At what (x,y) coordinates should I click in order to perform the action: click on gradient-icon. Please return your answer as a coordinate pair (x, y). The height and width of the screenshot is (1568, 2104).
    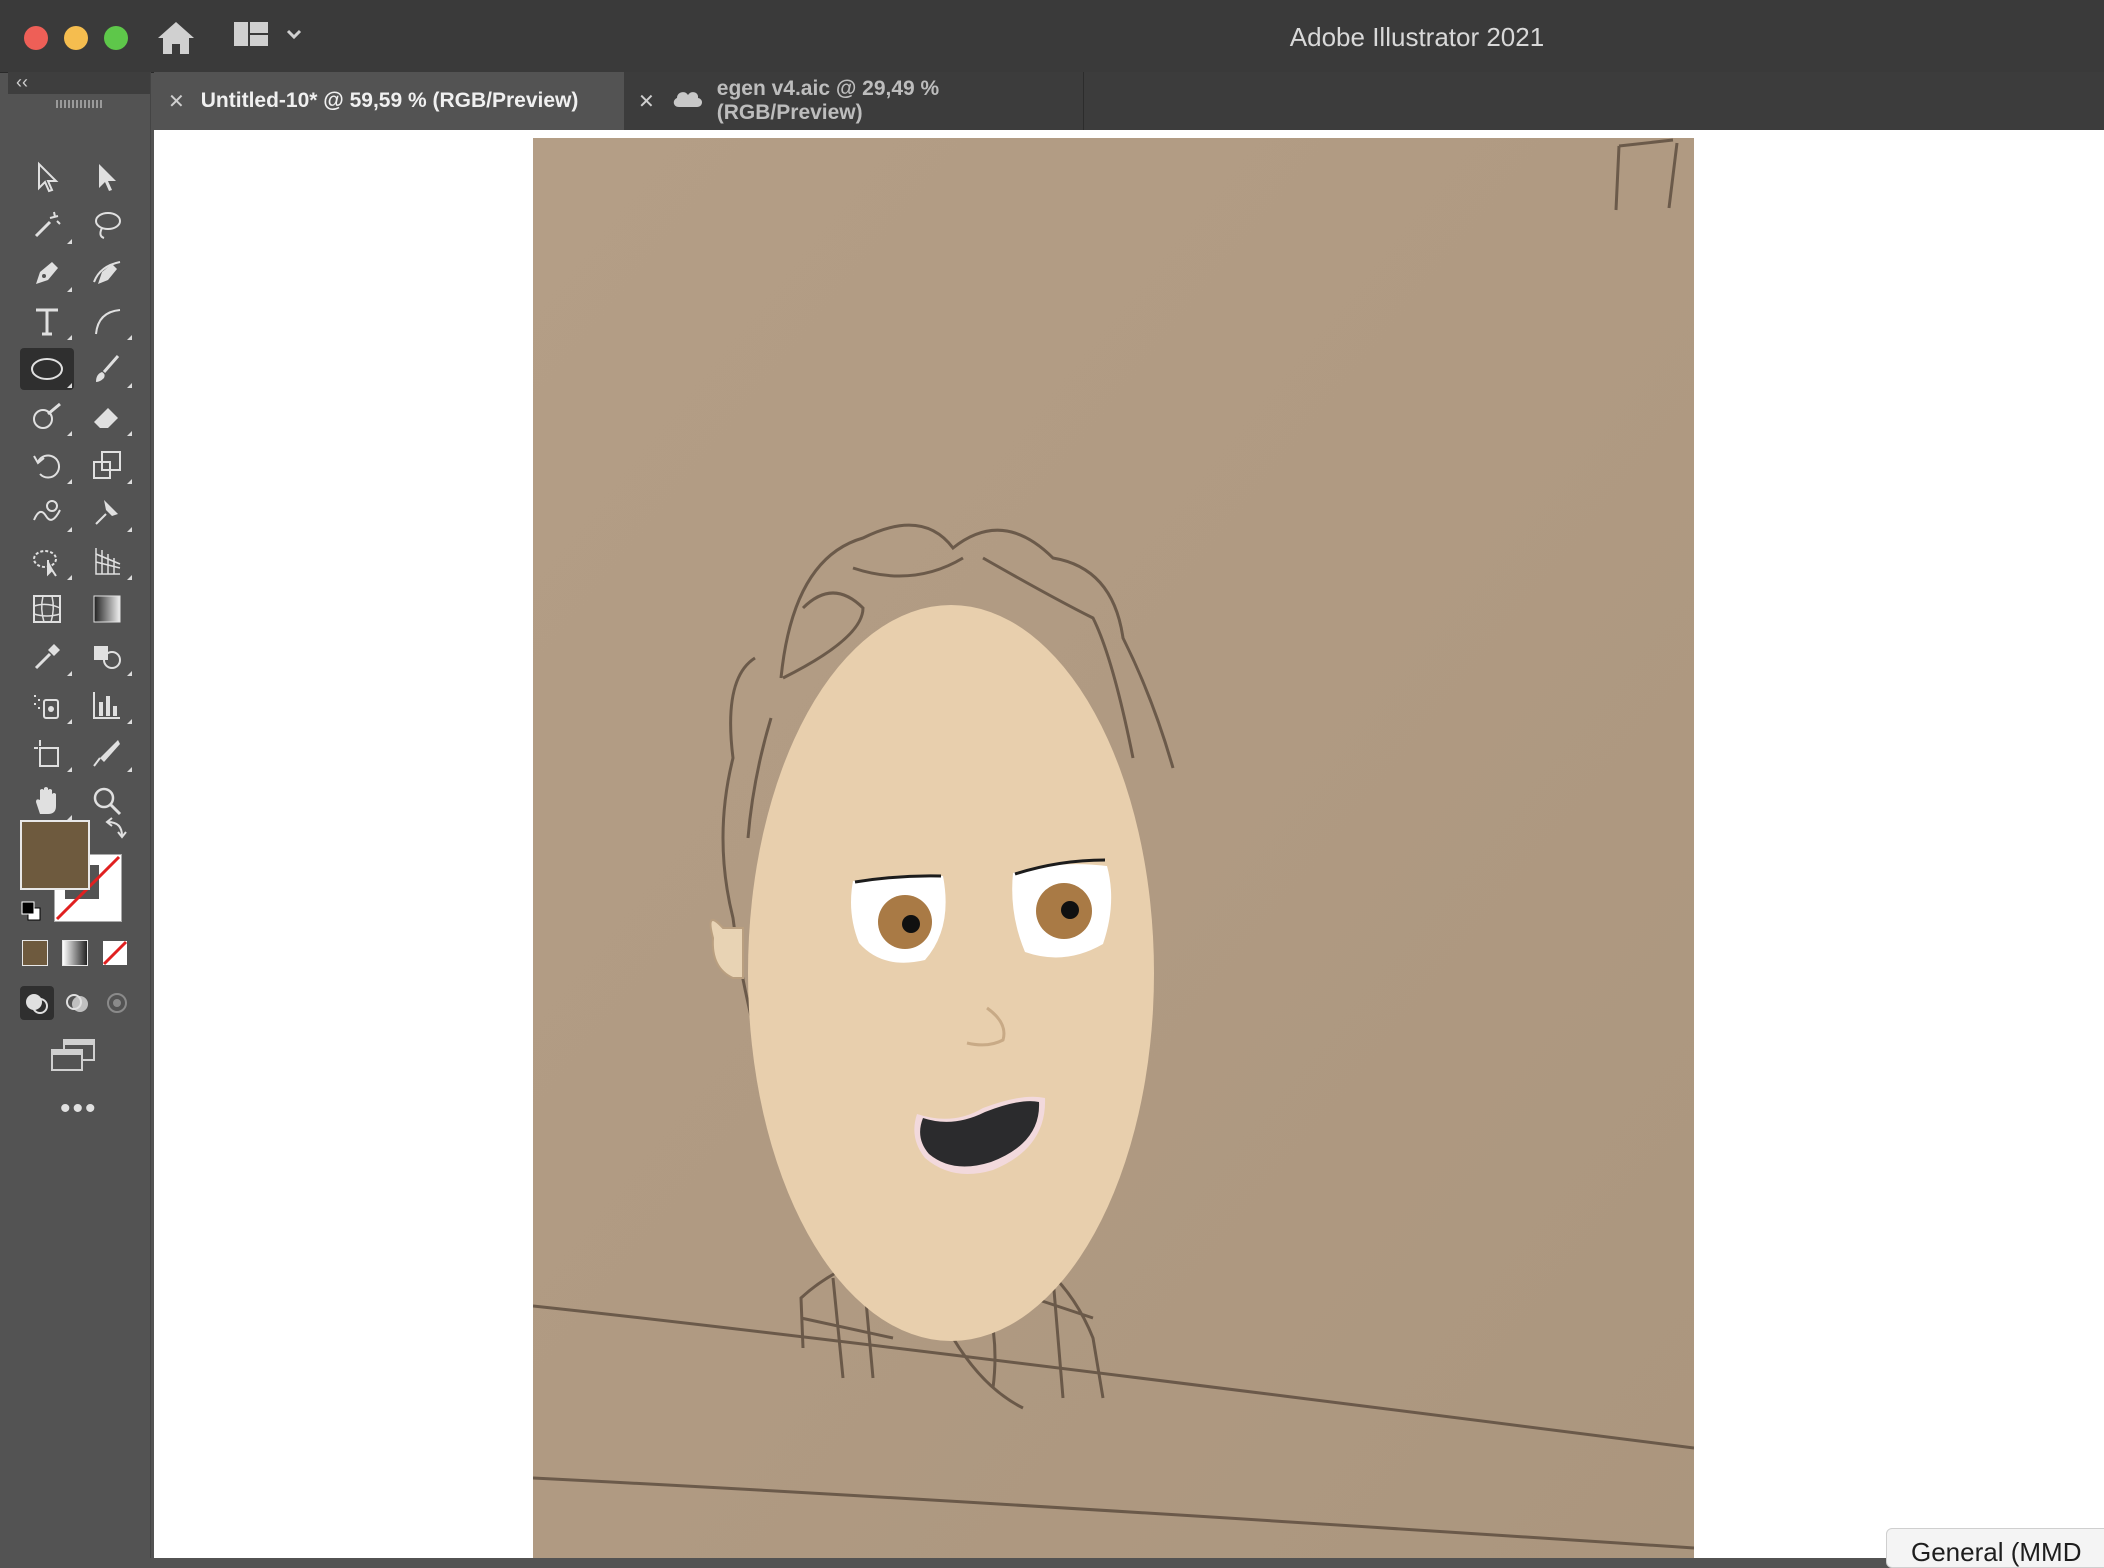
    Looking at the image, I should click on (107, 609).